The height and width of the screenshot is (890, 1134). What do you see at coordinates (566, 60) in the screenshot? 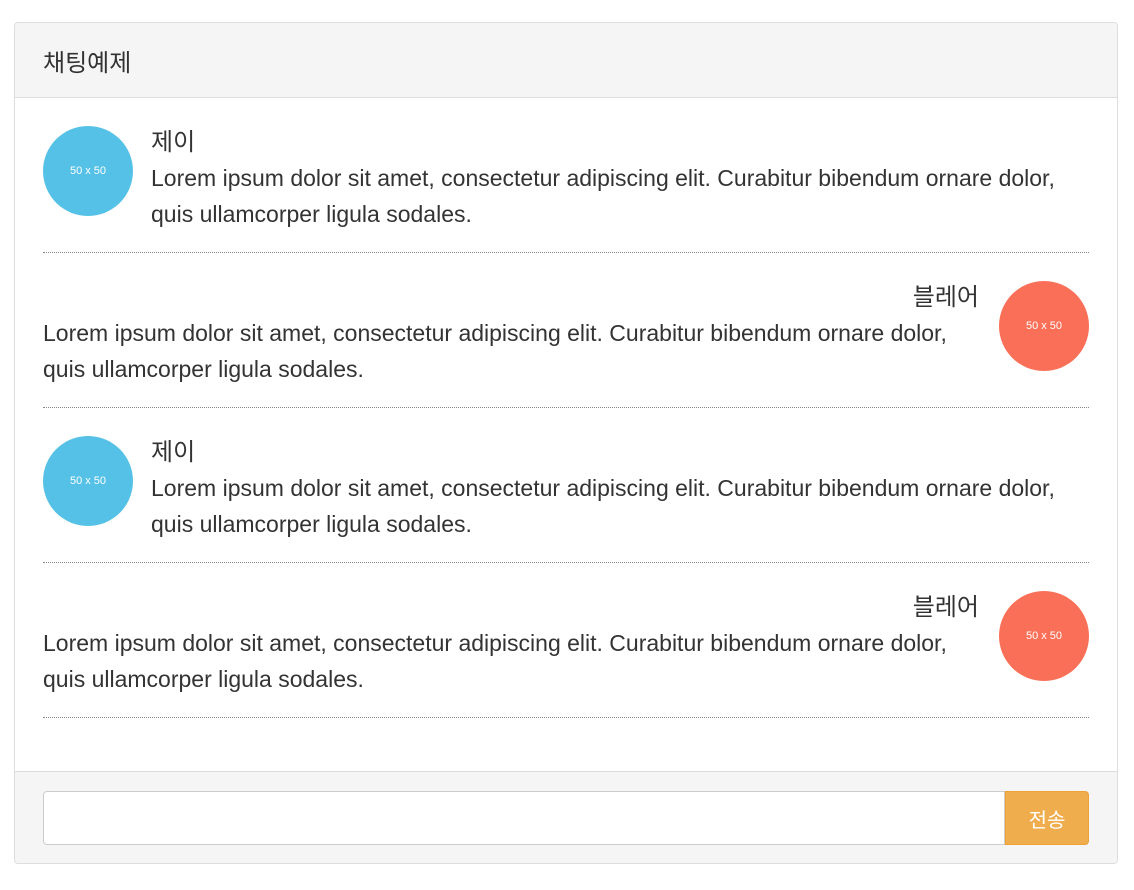
I see `panel-heading: 채팅예제` at bounding box center [566, 60].